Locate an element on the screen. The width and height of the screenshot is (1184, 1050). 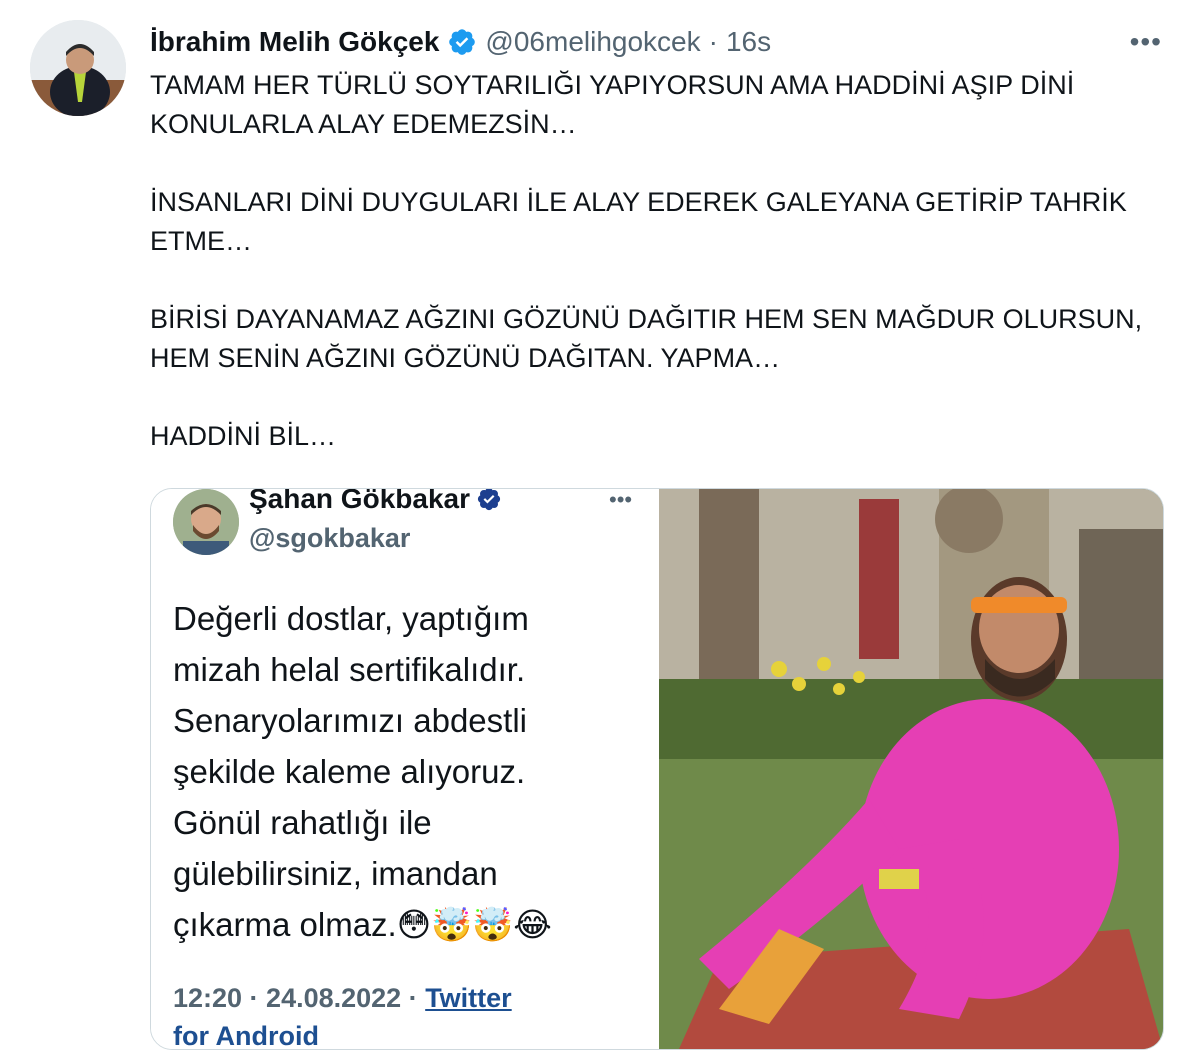
quoted-more-icon: ••• is located at coordinates (621, 500).